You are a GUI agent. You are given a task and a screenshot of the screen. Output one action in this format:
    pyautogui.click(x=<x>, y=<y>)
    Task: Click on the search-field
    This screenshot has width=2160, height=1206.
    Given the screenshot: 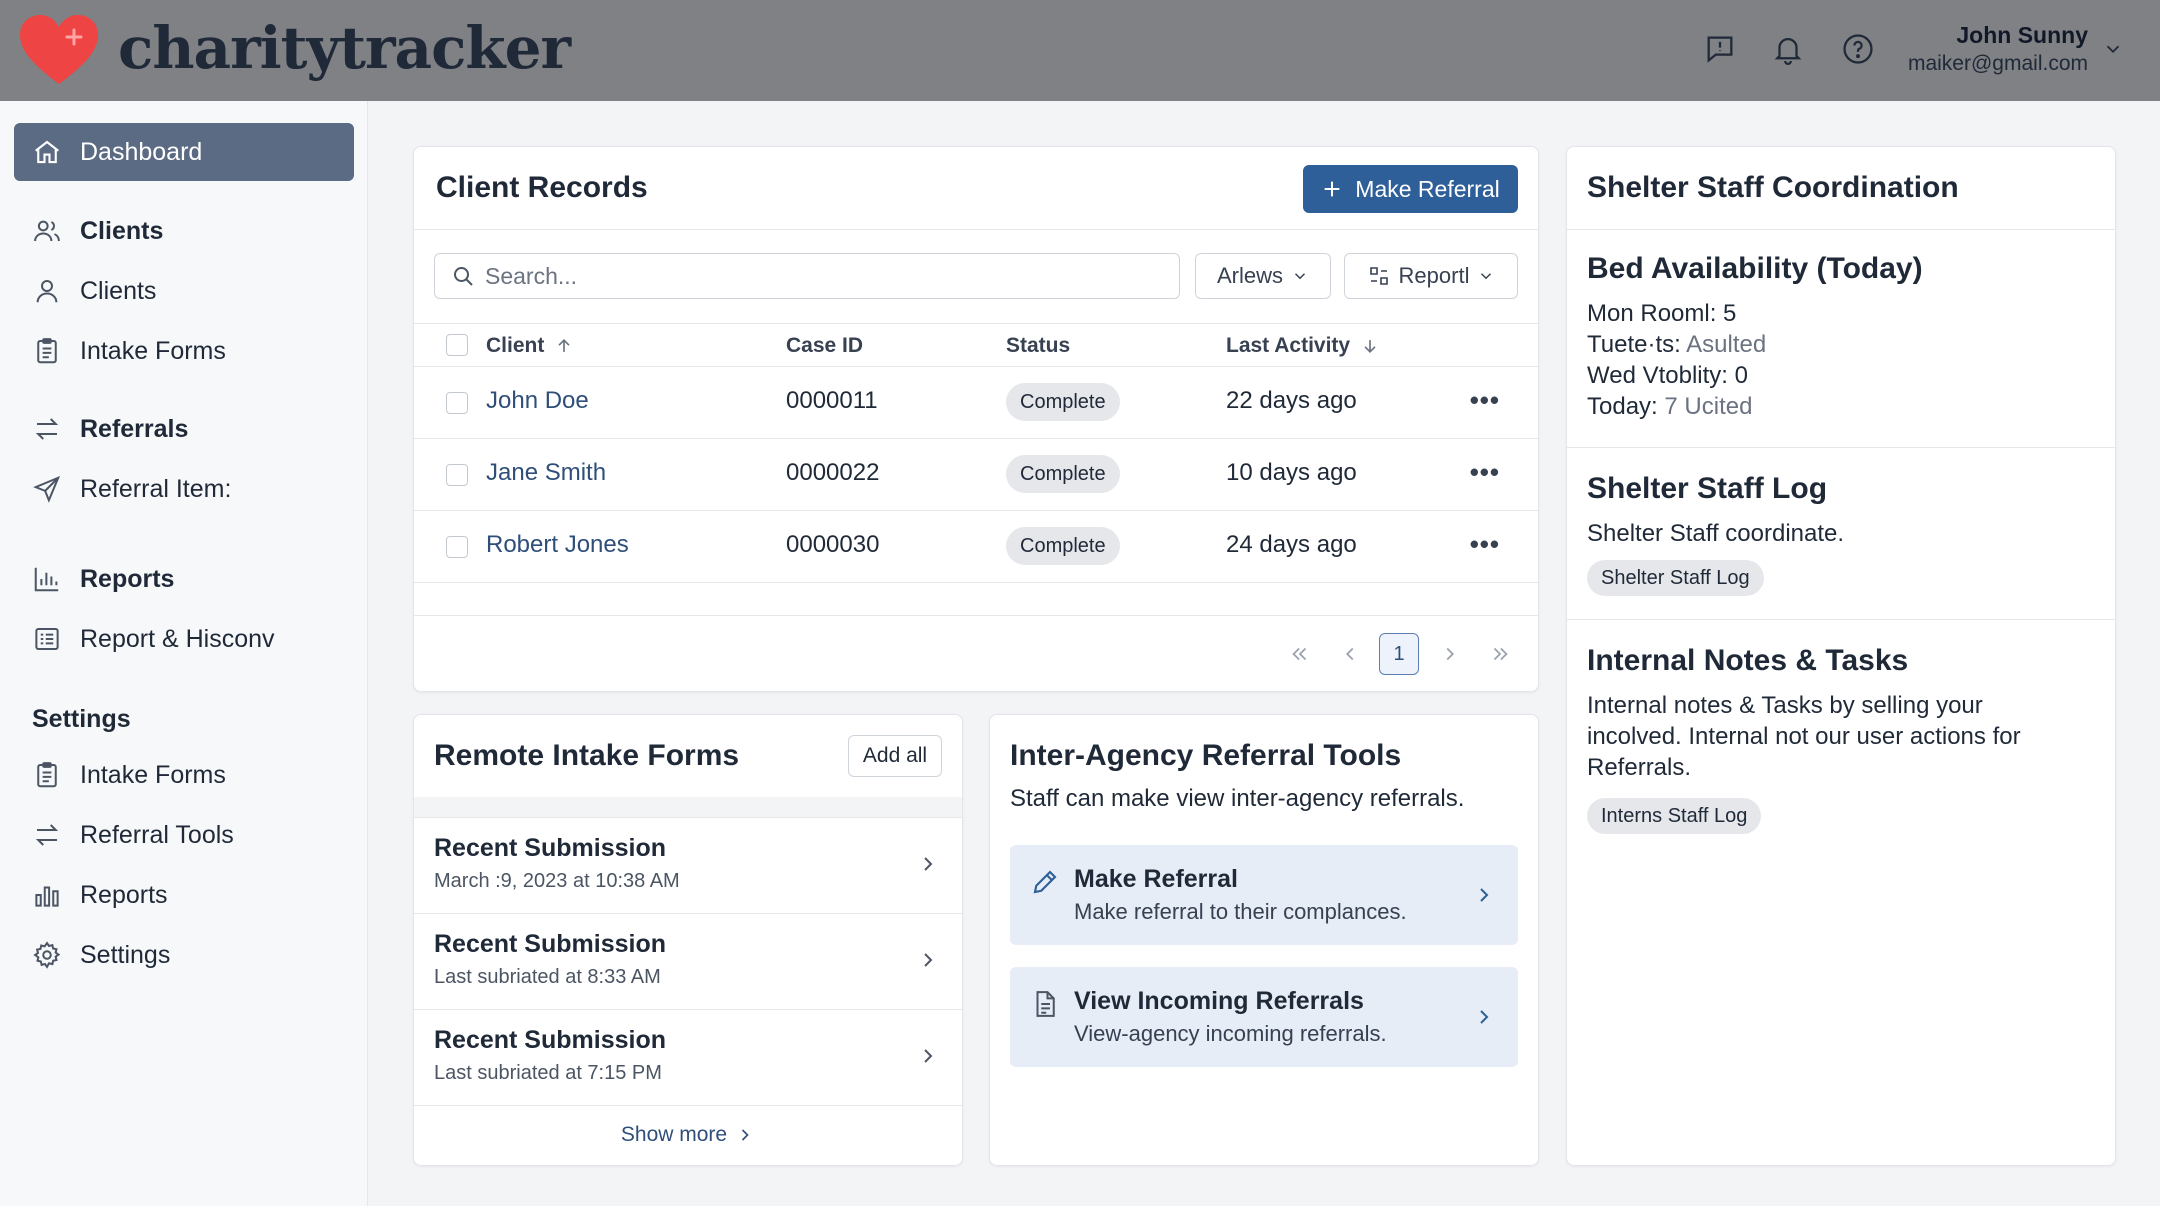 What is the action you would take?
    pyautogui.click(x=807, y=276)
    